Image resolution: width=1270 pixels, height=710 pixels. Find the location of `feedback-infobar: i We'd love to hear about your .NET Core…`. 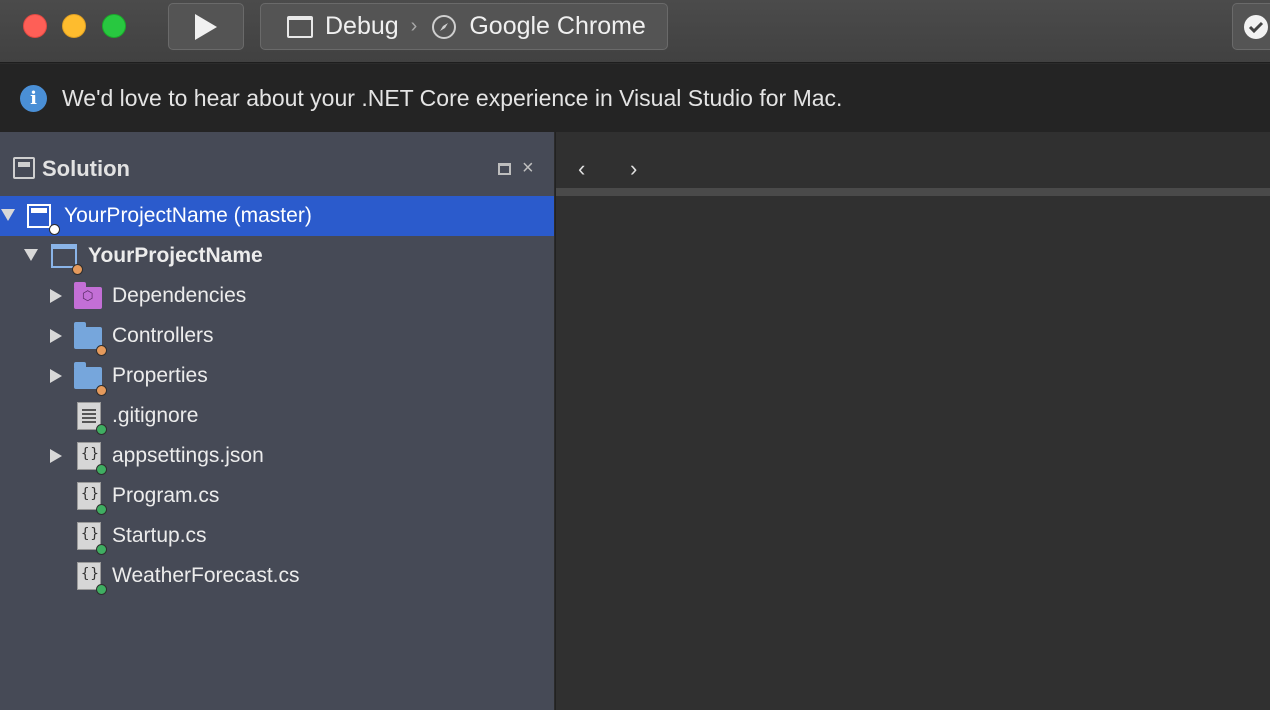

feedback-infobar: i We'd love to hear about your .NET Core… is located at coordinates (635, 98).